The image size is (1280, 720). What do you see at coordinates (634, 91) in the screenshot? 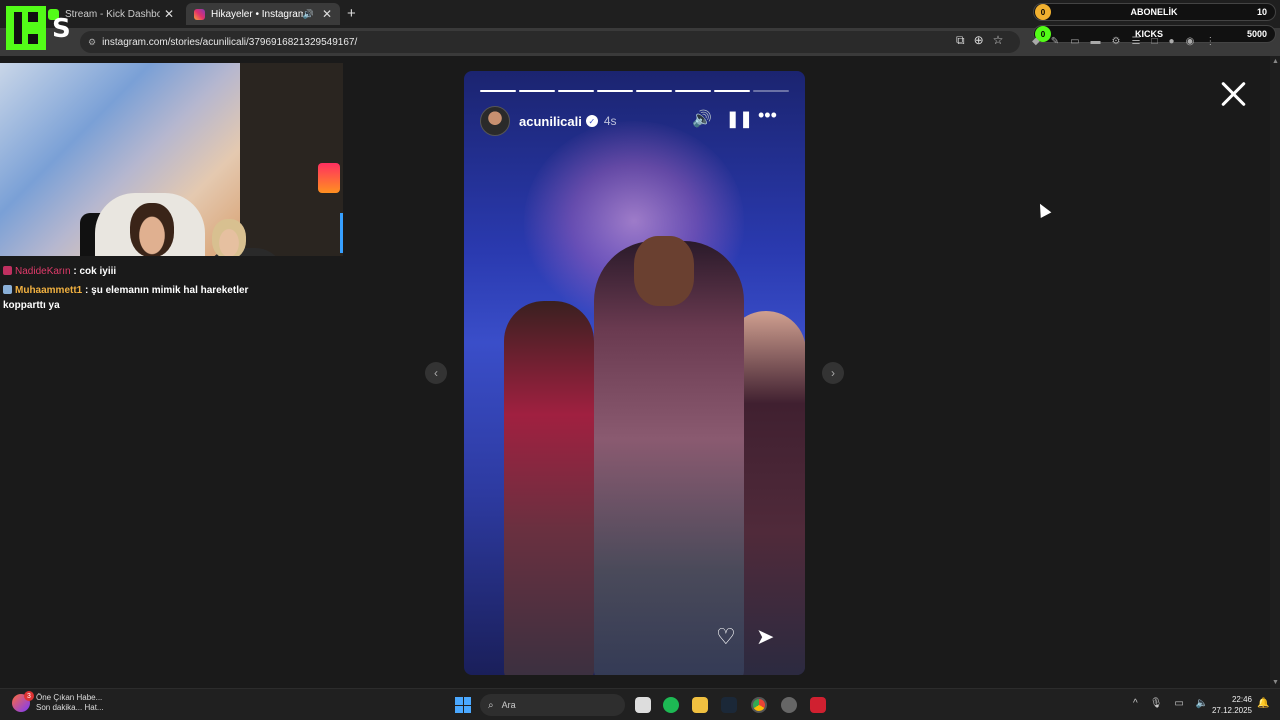
I see `story-progress-bar` at bounding box center [634, 91].